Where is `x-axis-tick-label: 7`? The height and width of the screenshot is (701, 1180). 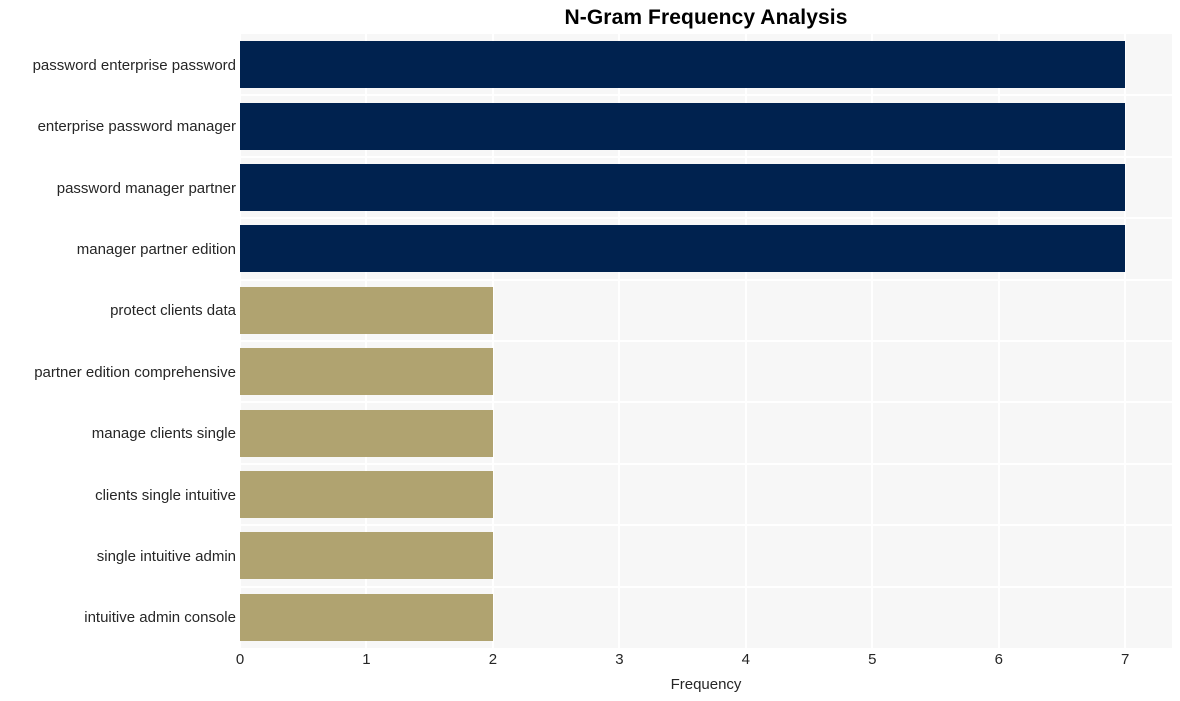 x-axis-tick-label: 7 is located at coordinates (1125, 659).